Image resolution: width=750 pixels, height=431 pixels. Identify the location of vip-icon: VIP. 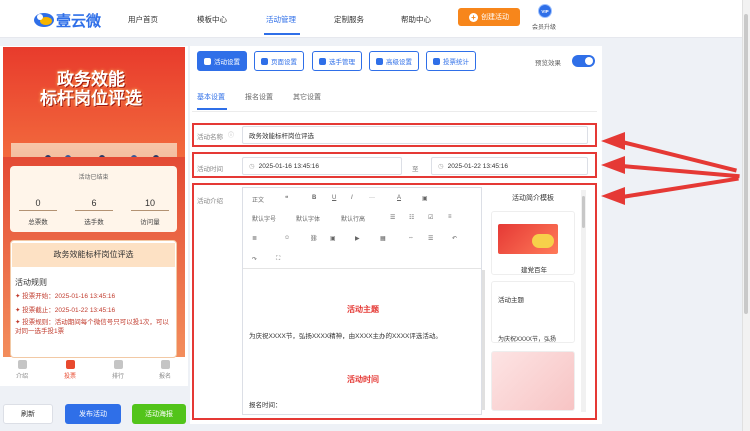
(545, 11).